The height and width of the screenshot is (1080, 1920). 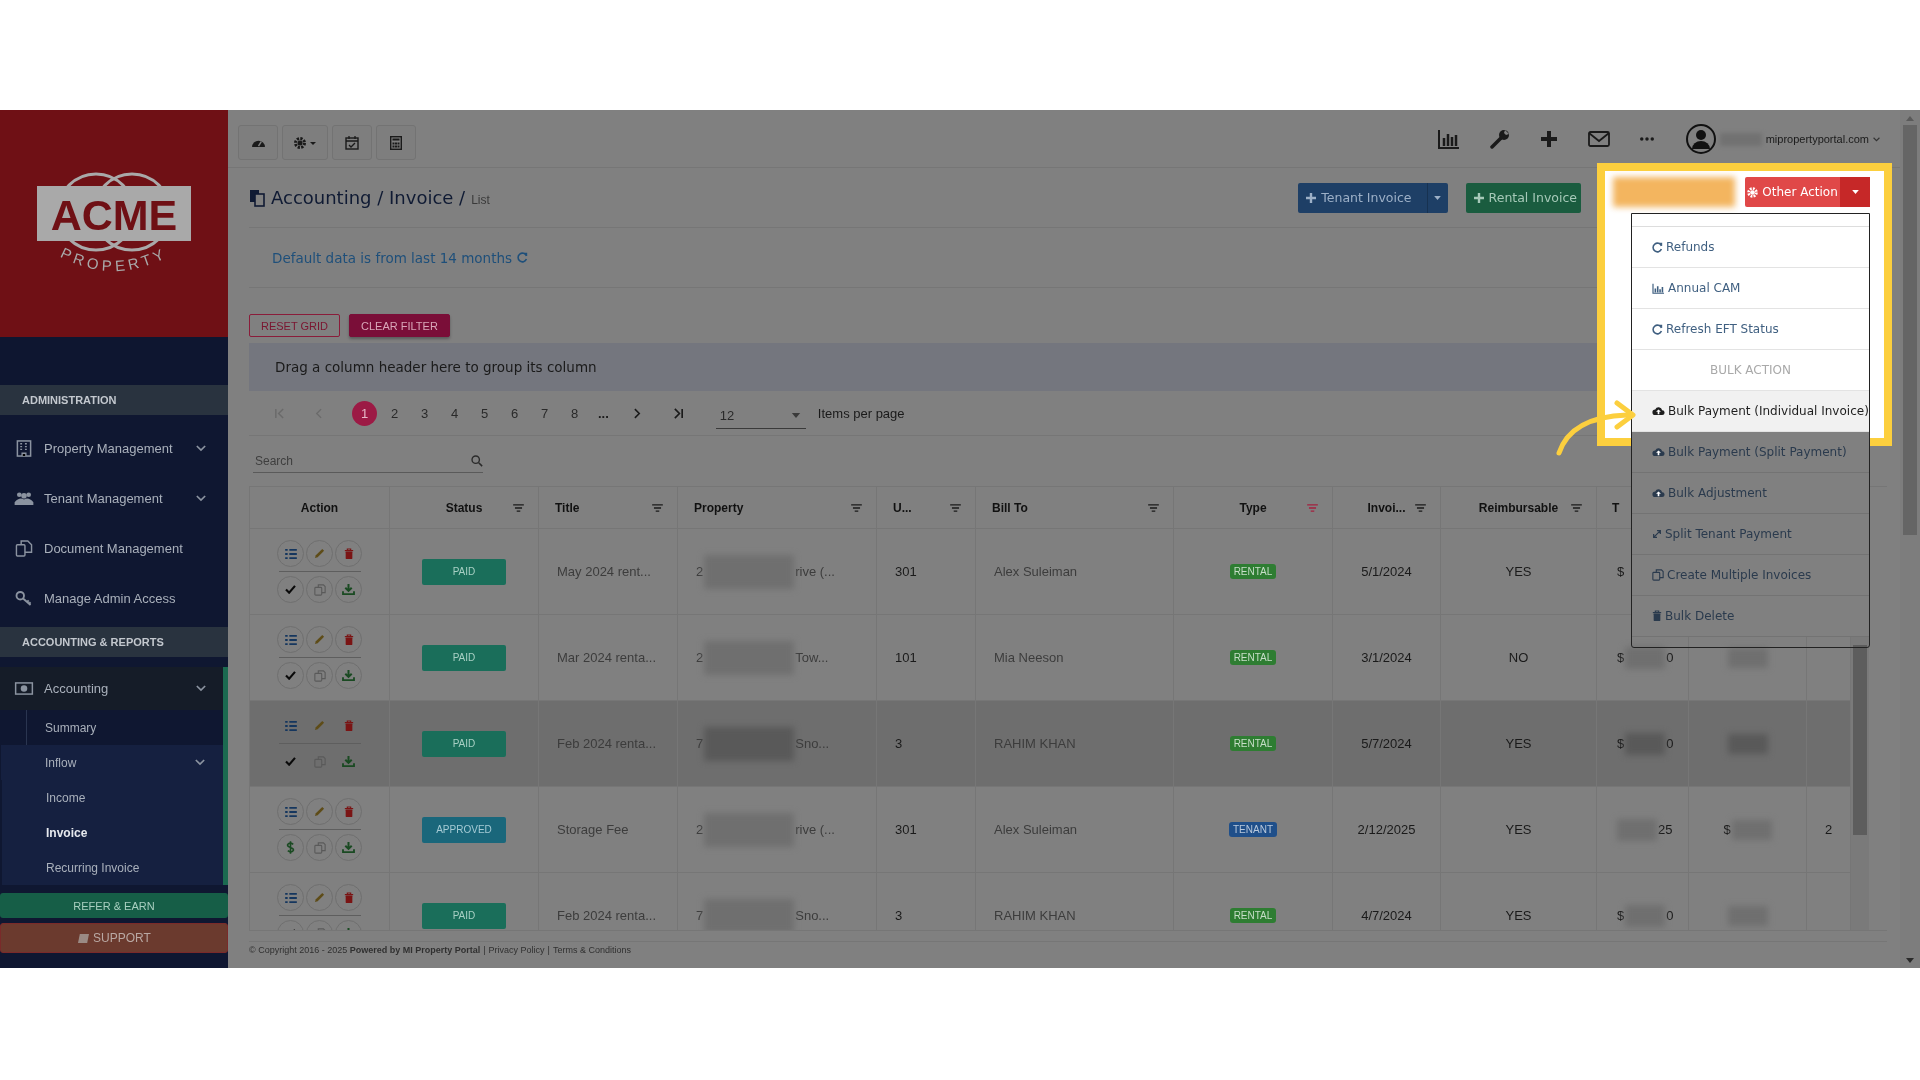 What do you see at coordinates (1386, 829) in the screenshot?
I see `cell-text: 2/12/2025` at bounding box center [1386, 829].